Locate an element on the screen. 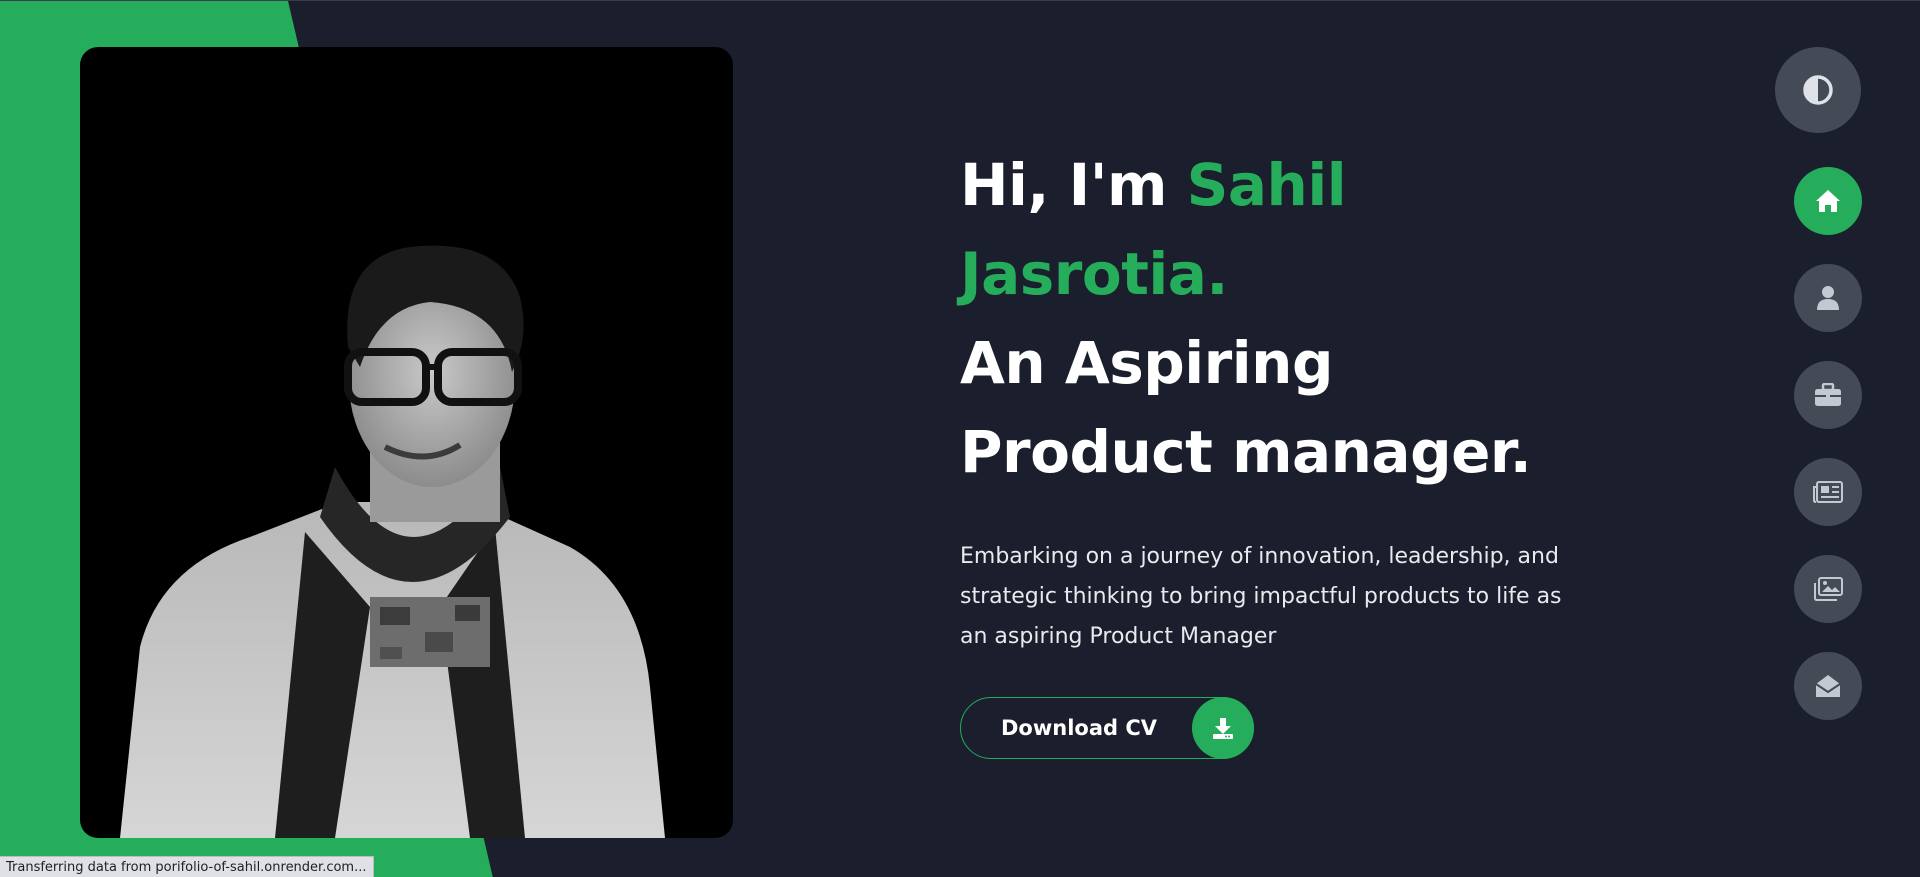  user-icon is located at coordinates (1828, 298).